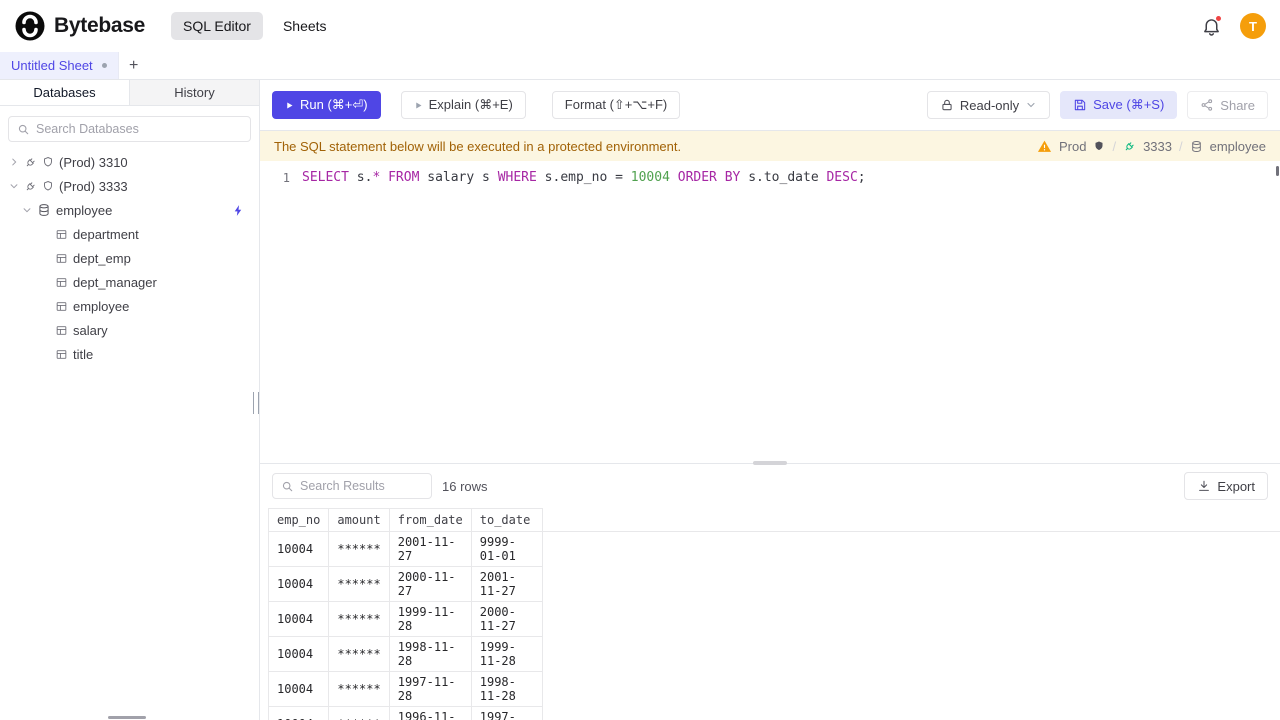 This screenshot has height=720, width=1280. Describe the element at coordinates (770, 463) in the screenshot. I see `resize-handle` at that location.